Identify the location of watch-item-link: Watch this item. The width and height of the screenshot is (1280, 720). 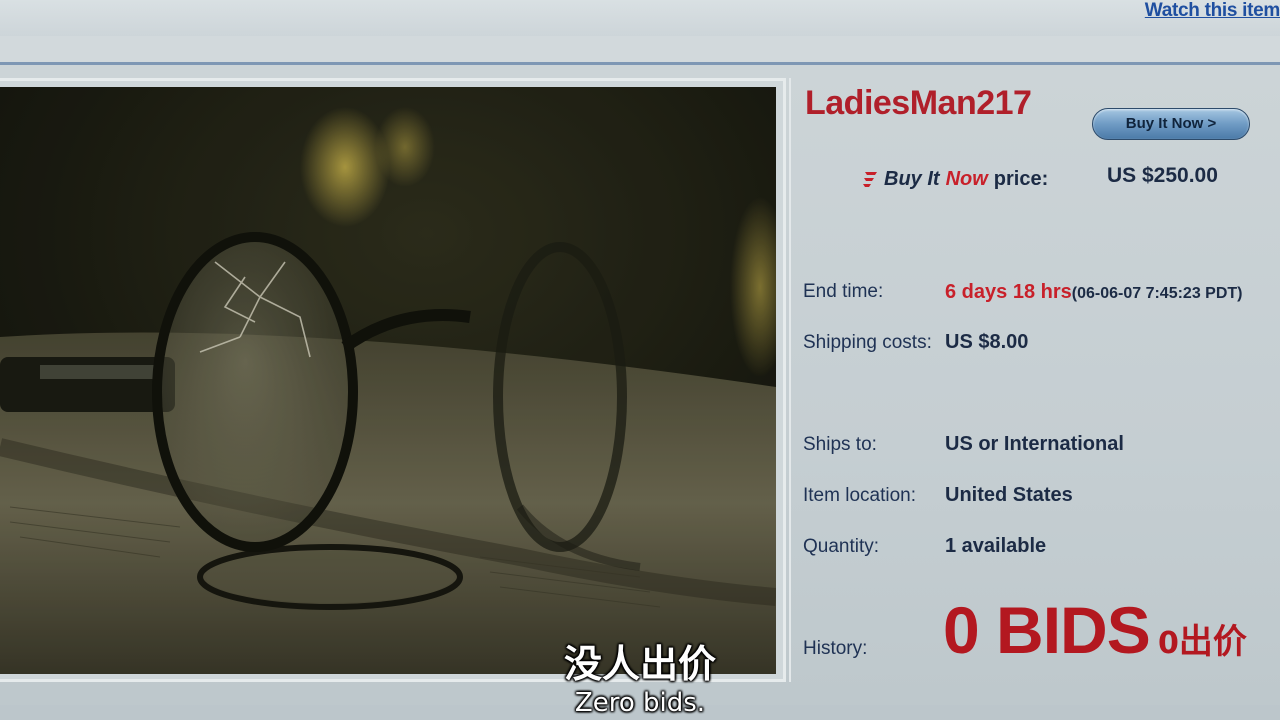
(1212, 11).